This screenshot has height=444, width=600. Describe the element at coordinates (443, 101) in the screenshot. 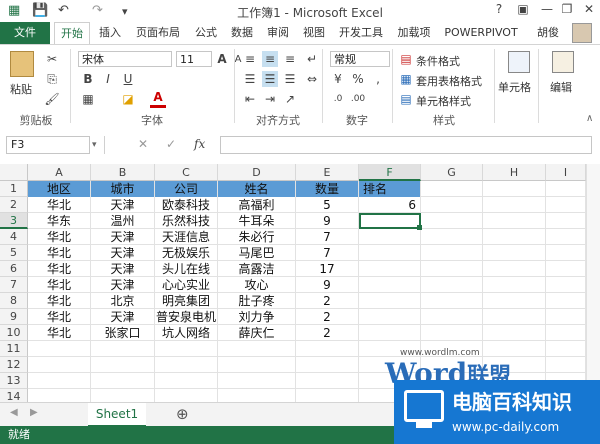

I see `cell-styles-button: 单元格样式` at that location.